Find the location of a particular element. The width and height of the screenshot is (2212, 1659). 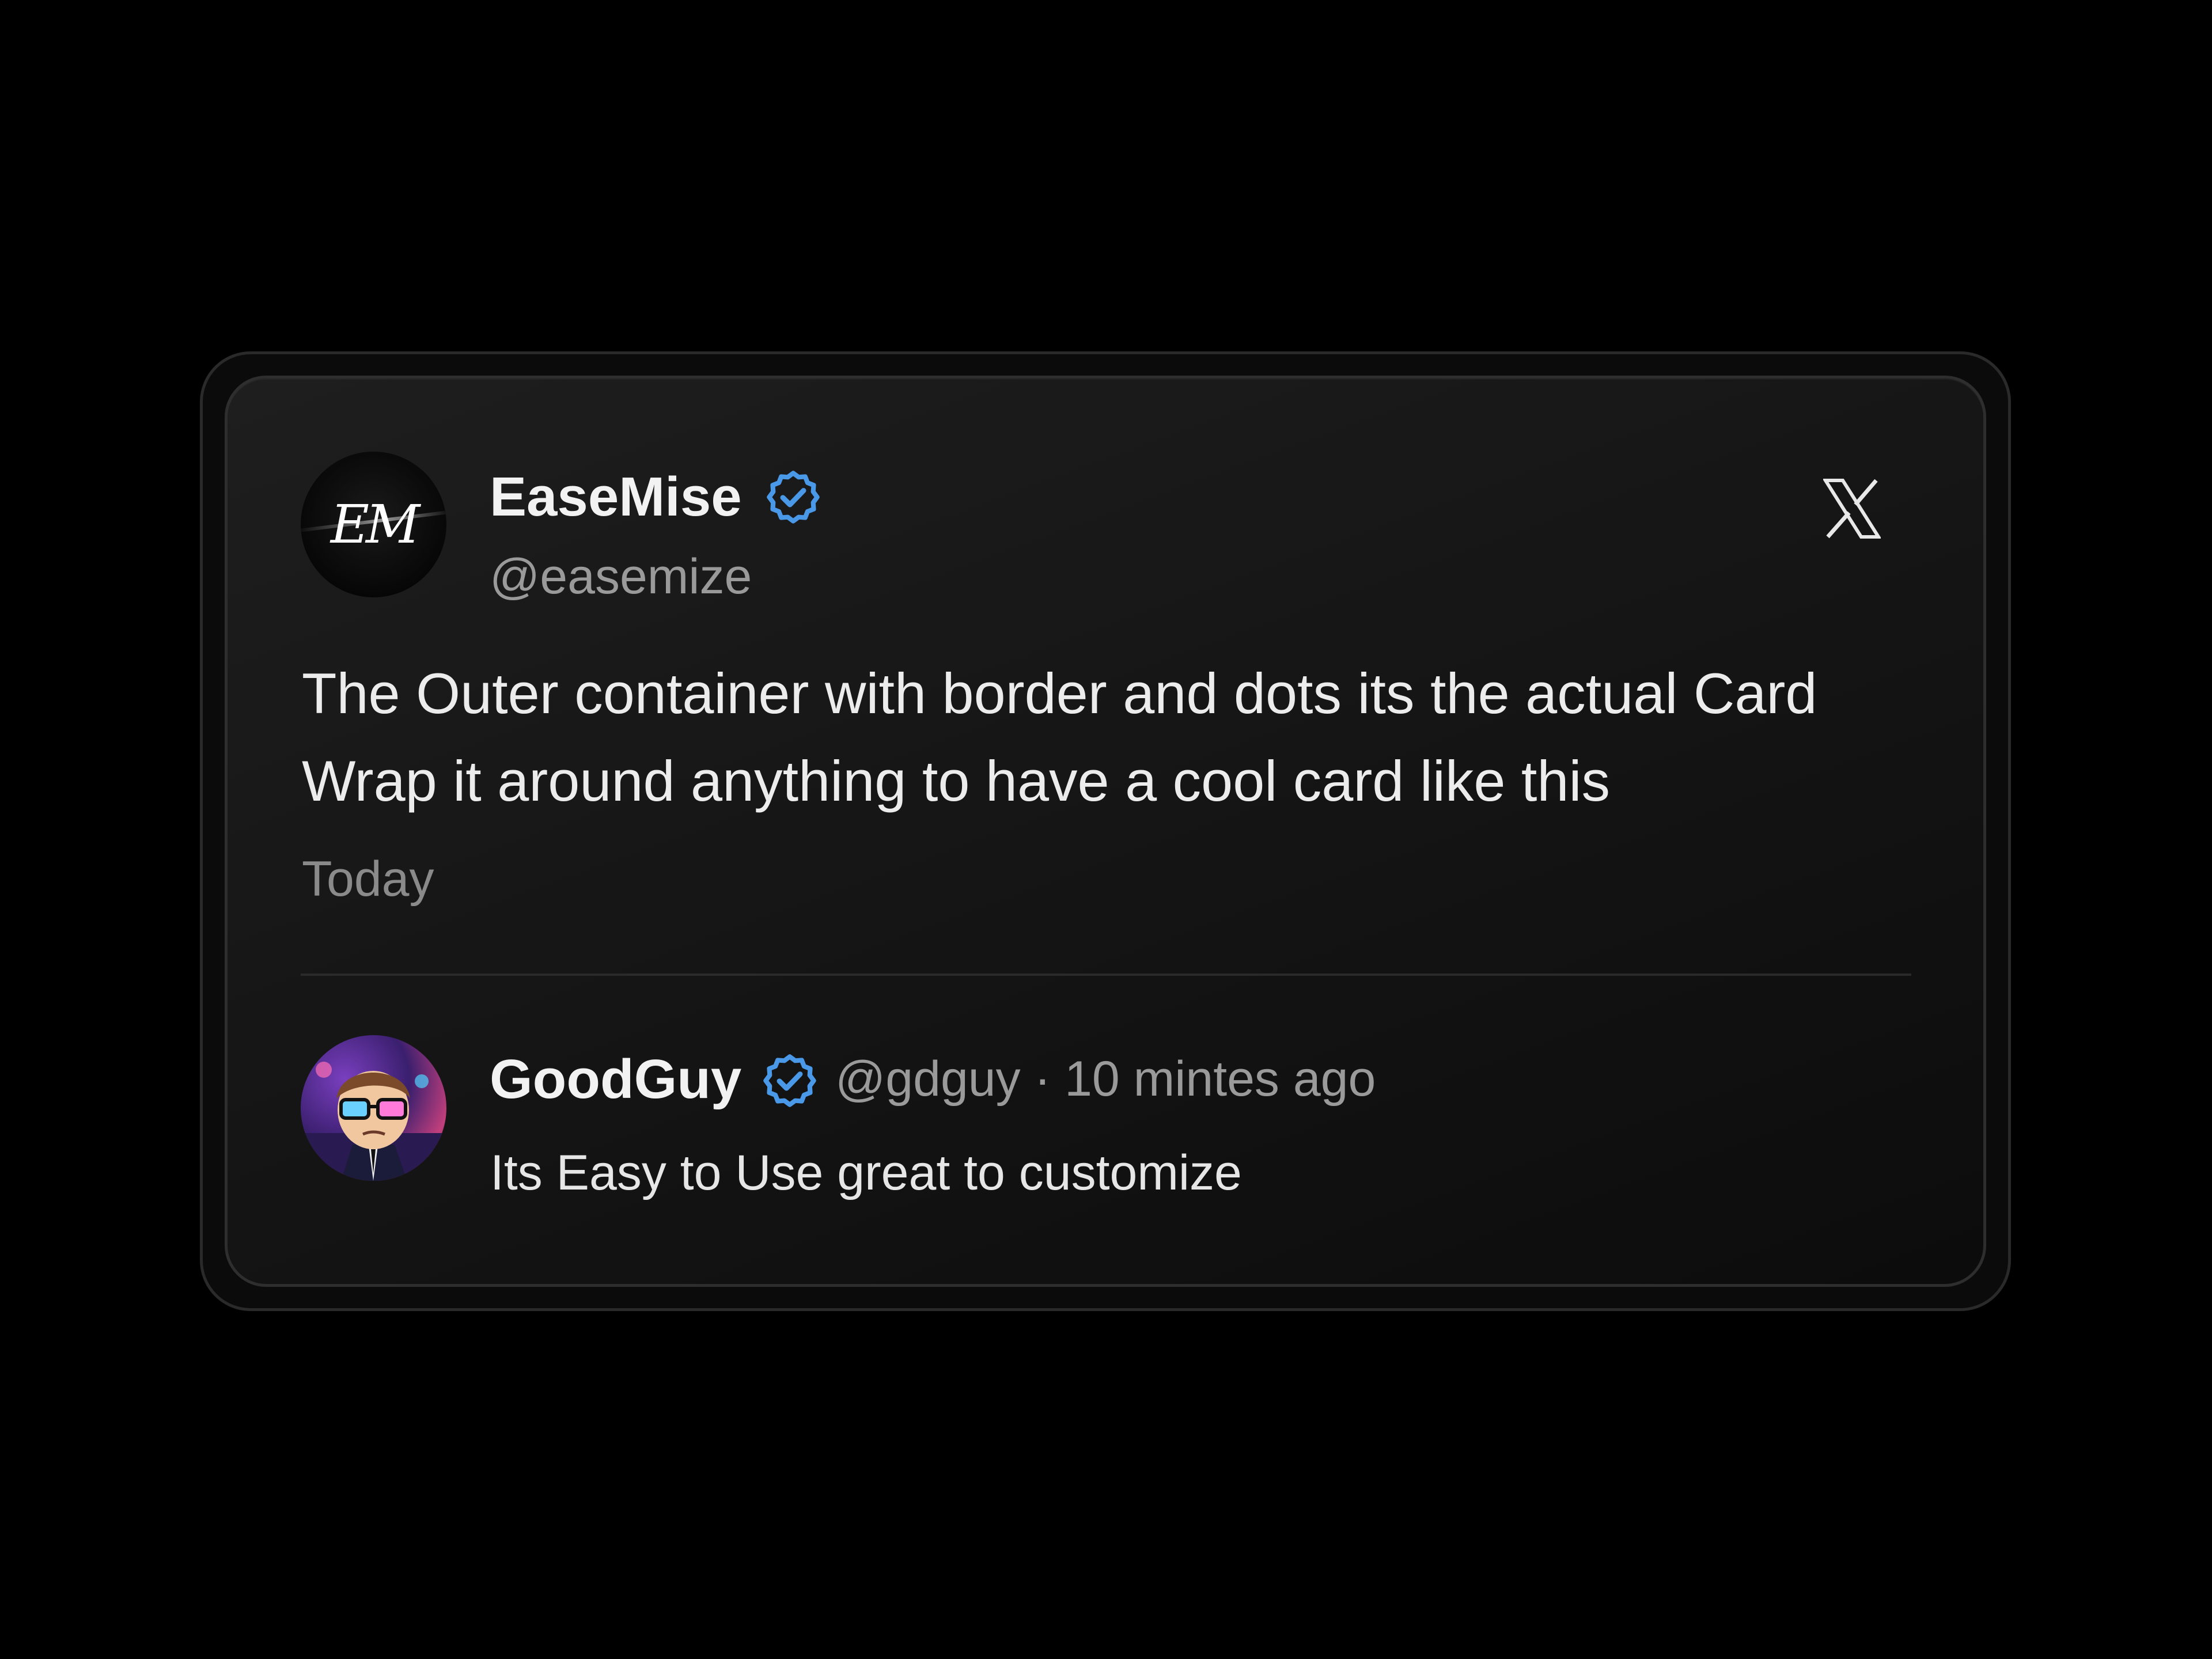

reply-avatar is located at coordinates (373, 1108).